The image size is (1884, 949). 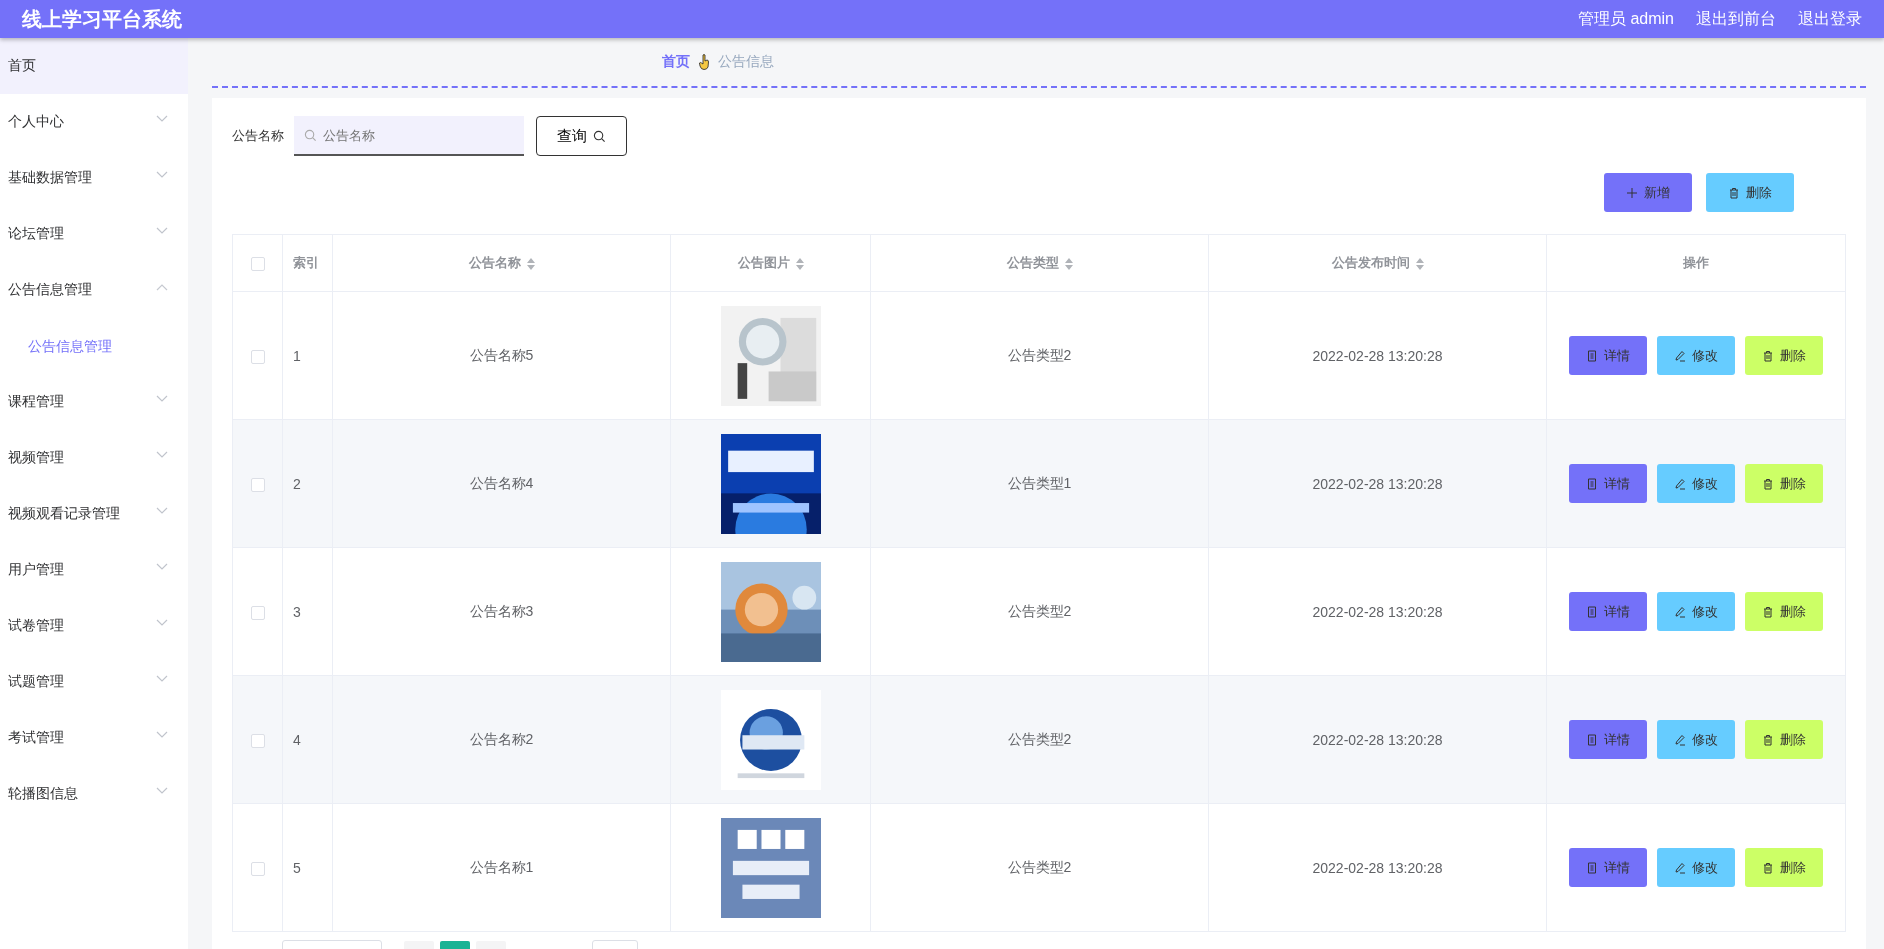 I want to click on column-header: 操作, so click(x=1696, y=262).